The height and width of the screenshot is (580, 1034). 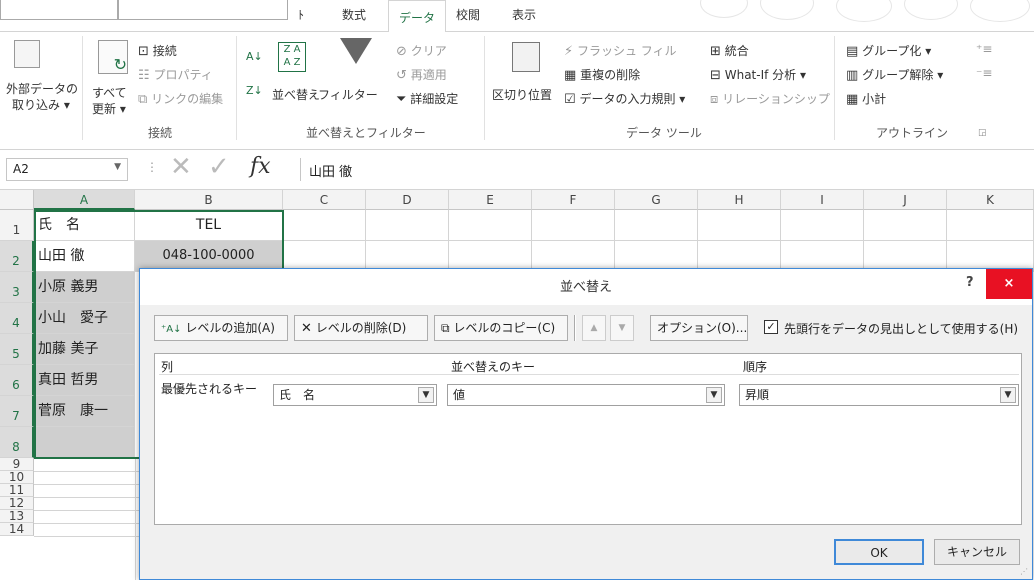 I want to click on copy-level-button: ⧉ レベルのコピー(C), so click(x=501, y=328).